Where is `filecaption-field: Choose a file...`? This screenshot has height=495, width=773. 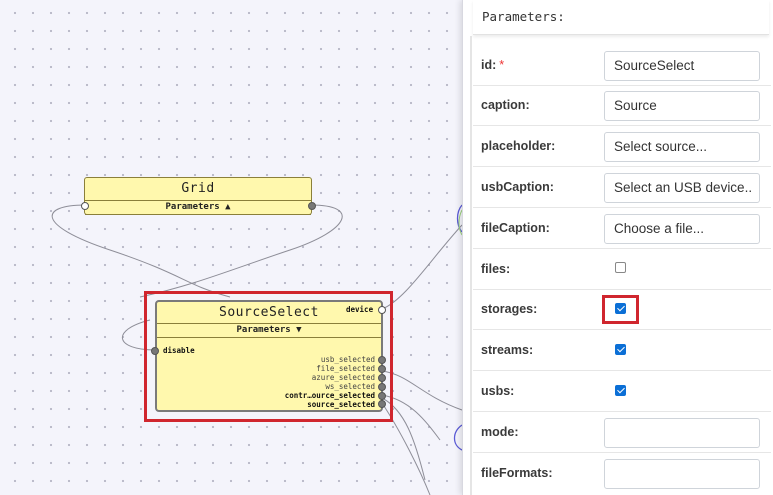 filecaption-field: Choose a file... is located at coordinates (682, 229).